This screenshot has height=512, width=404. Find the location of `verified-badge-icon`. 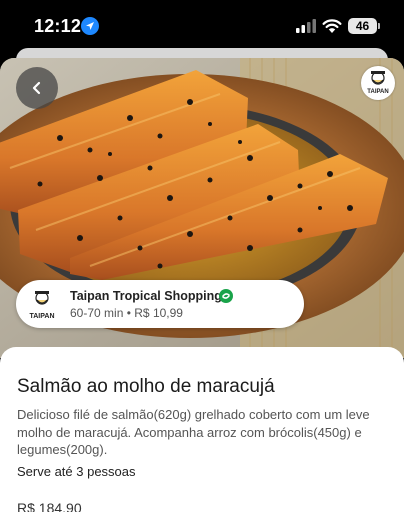

verified-badge-icon is located at coordinates (226, 296).